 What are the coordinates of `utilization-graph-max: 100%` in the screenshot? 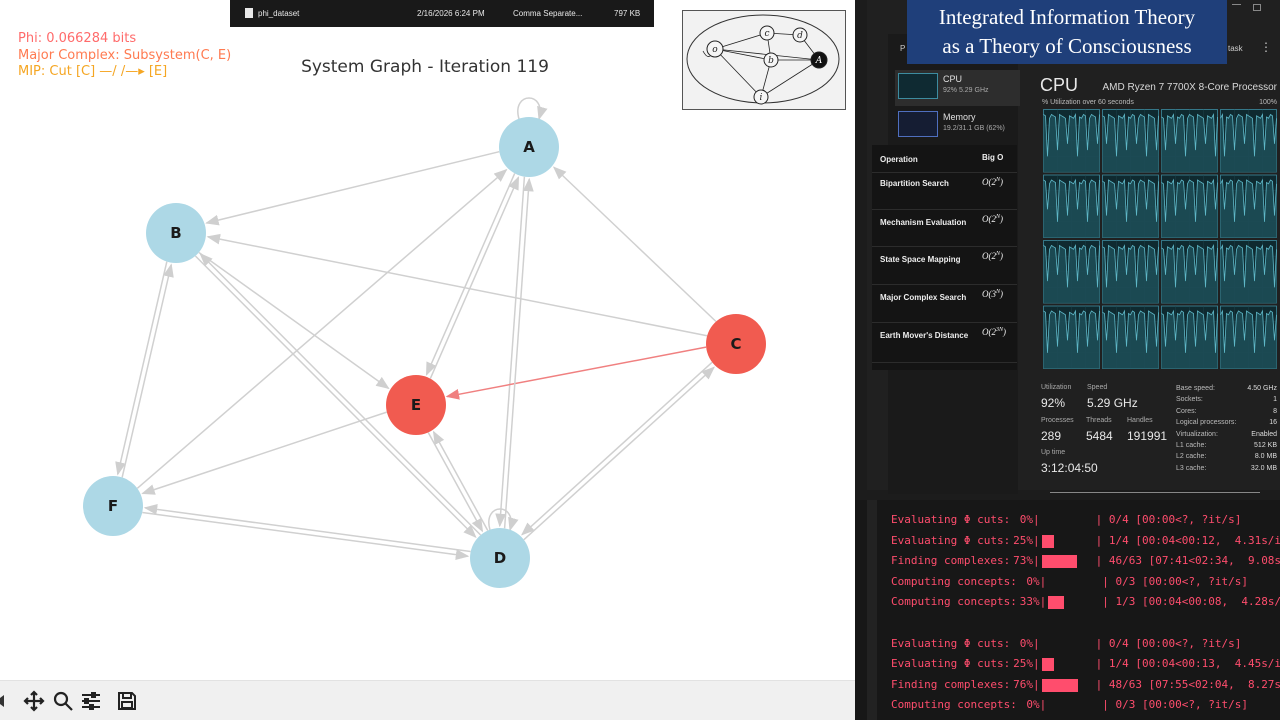 It's located at (1268, 102).